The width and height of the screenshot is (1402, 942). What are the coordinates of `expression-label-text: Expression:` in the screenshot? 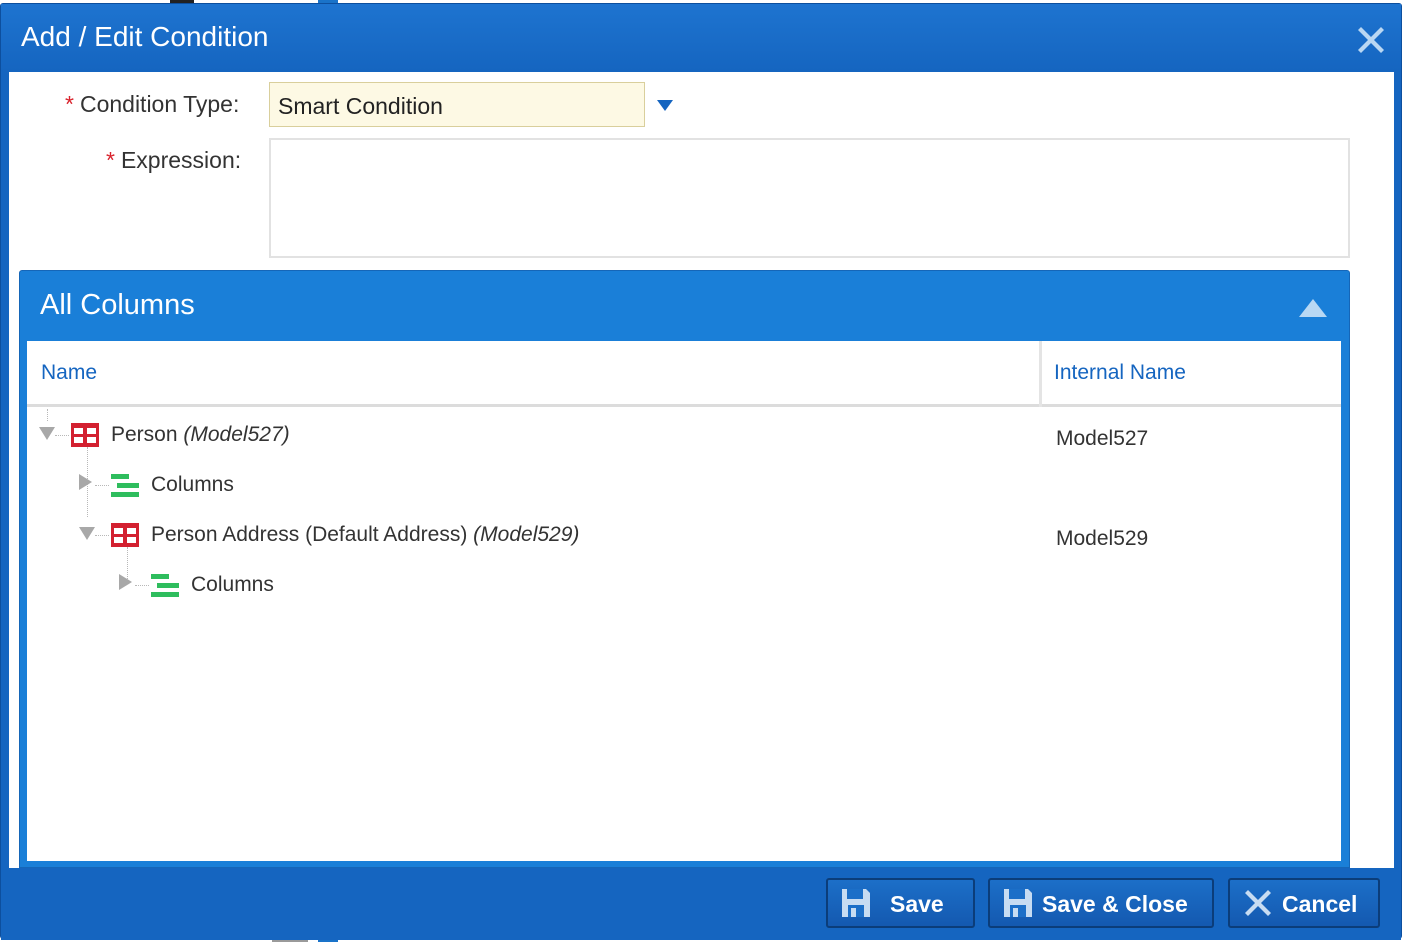 It's located at (181, 160).